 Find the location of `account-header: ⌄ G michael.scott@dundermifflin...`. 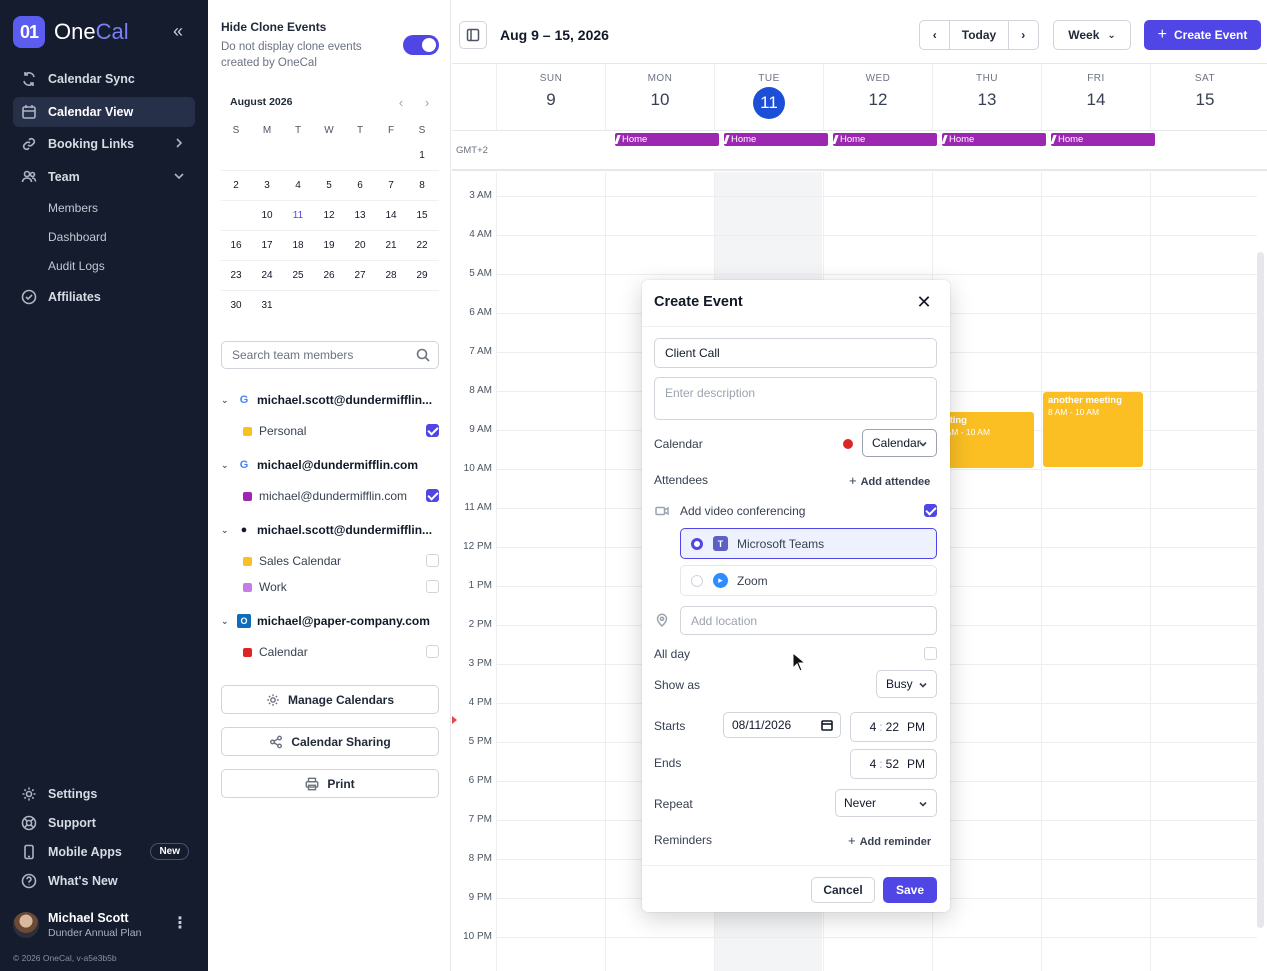

account-header: ⌄ G michael.scott@dundermifflin... is located at coordinates (326, 400).